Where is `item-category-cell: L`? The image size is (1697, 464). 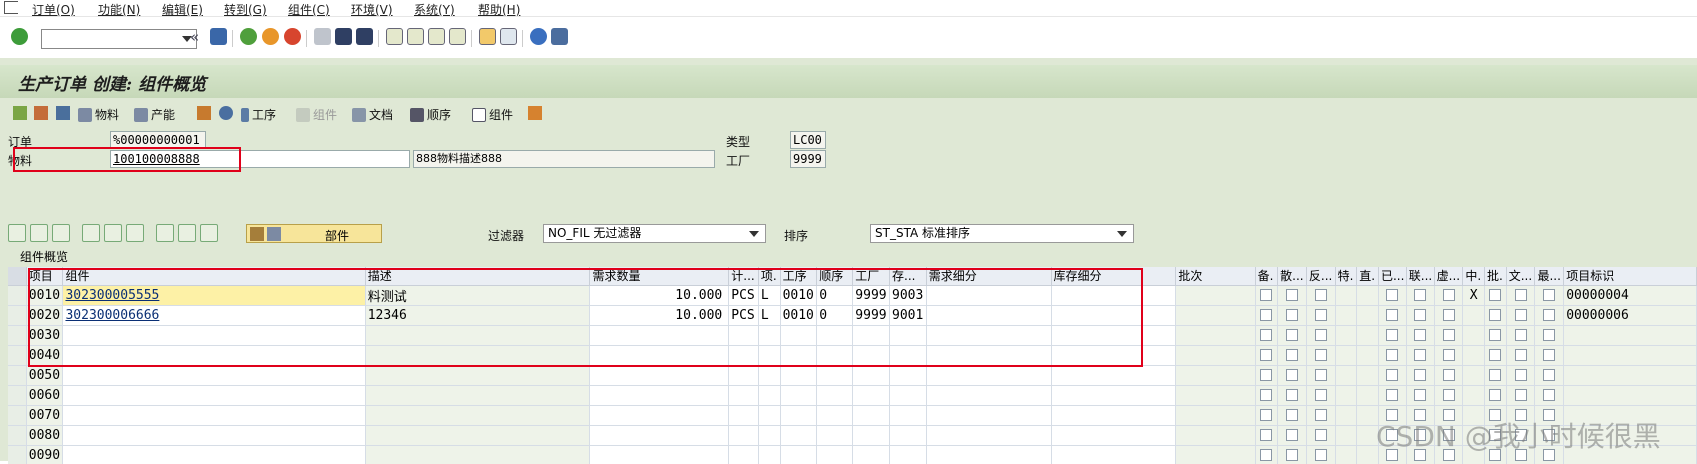 item-category-cell: L is located at coordinates (769, 295).